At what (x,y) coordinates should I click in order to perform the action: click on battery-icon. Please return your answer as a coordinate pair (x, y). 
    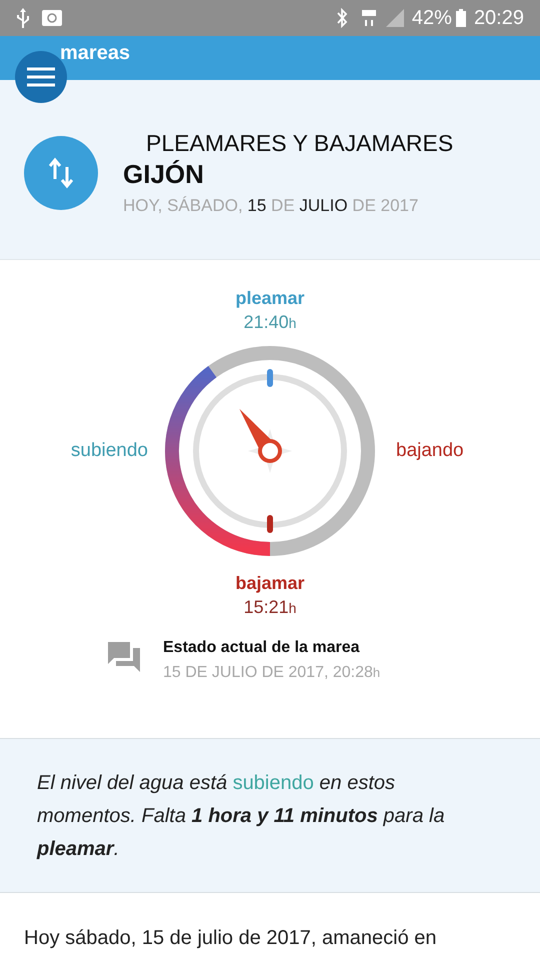
    Looking at the image, I should click on (461, 18).